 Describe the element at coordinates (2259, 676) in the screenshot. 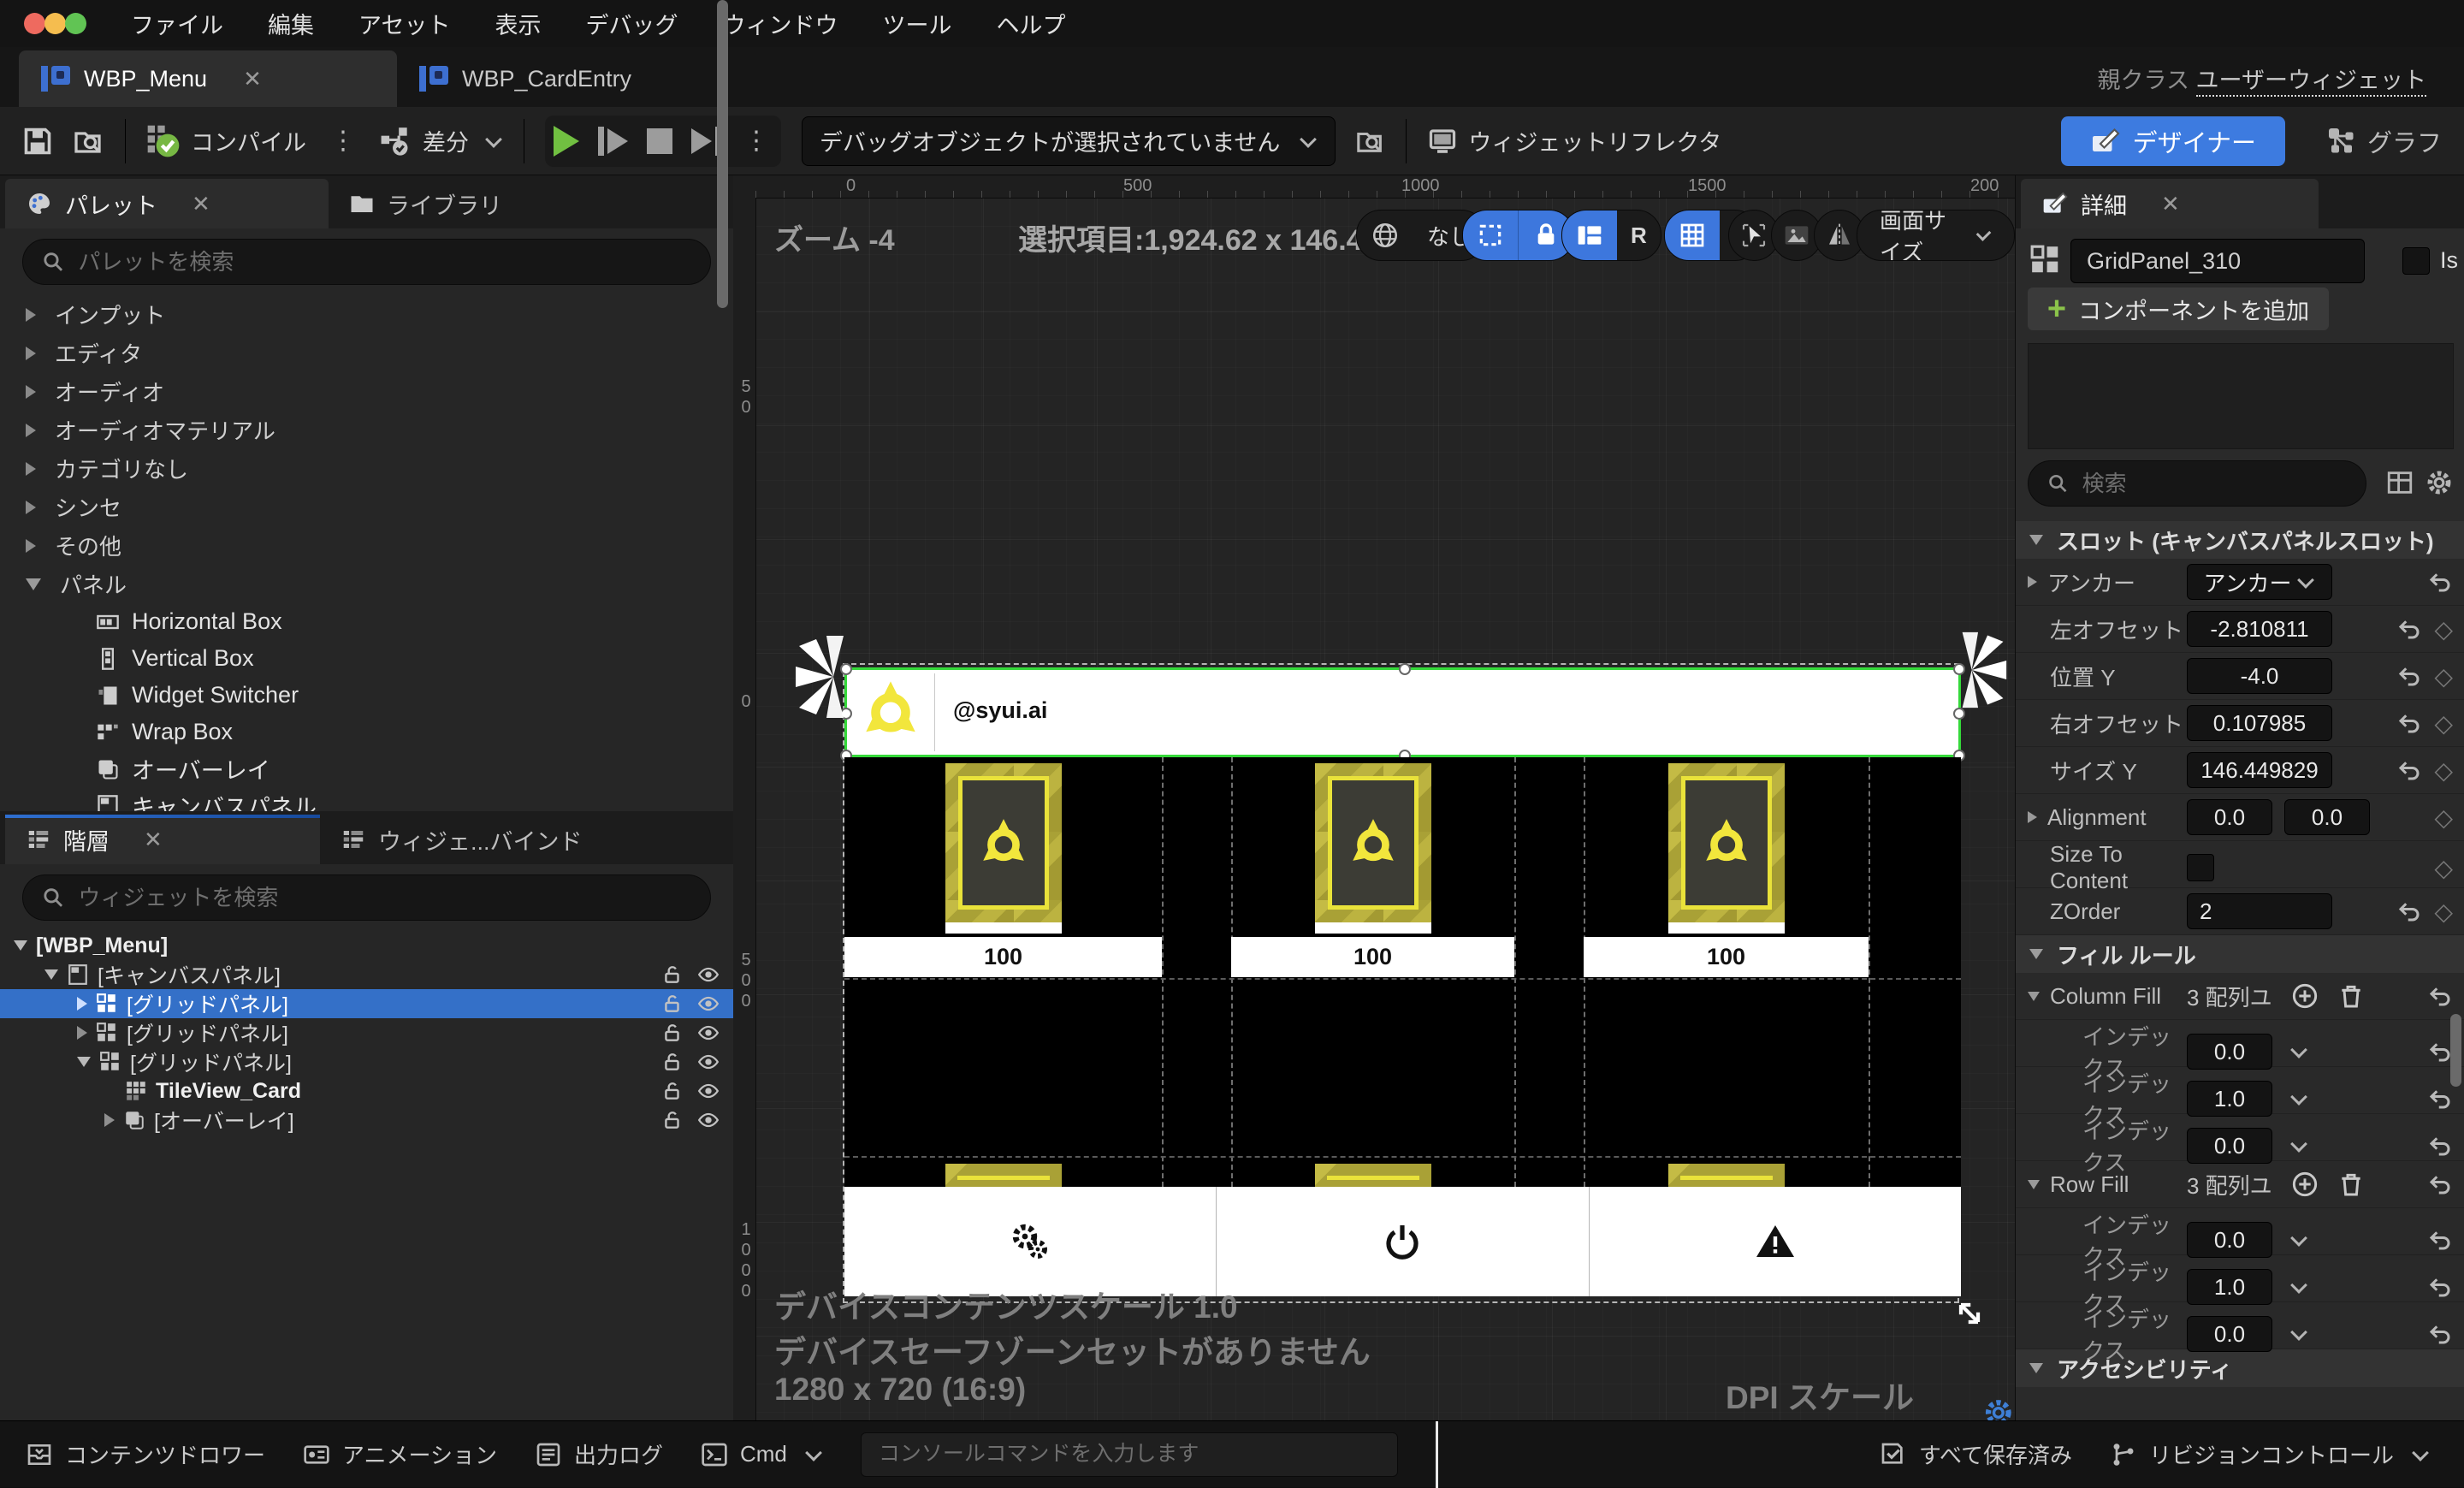

I see `position-y-field: -4.0` at that location.